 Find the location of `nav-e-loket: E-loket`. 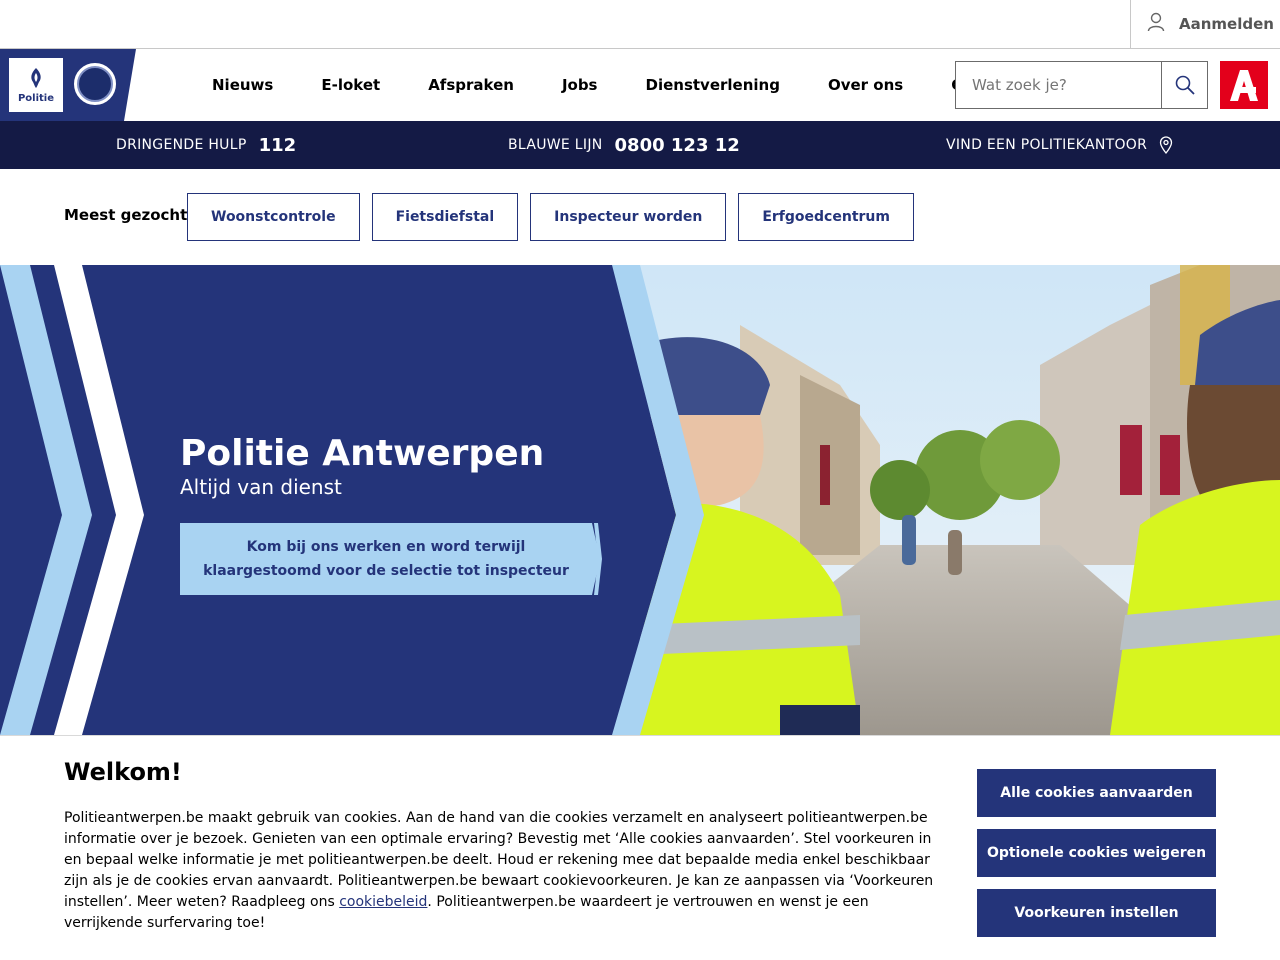

nav-e-loket: E-loket is located at coordinates (350, 85).